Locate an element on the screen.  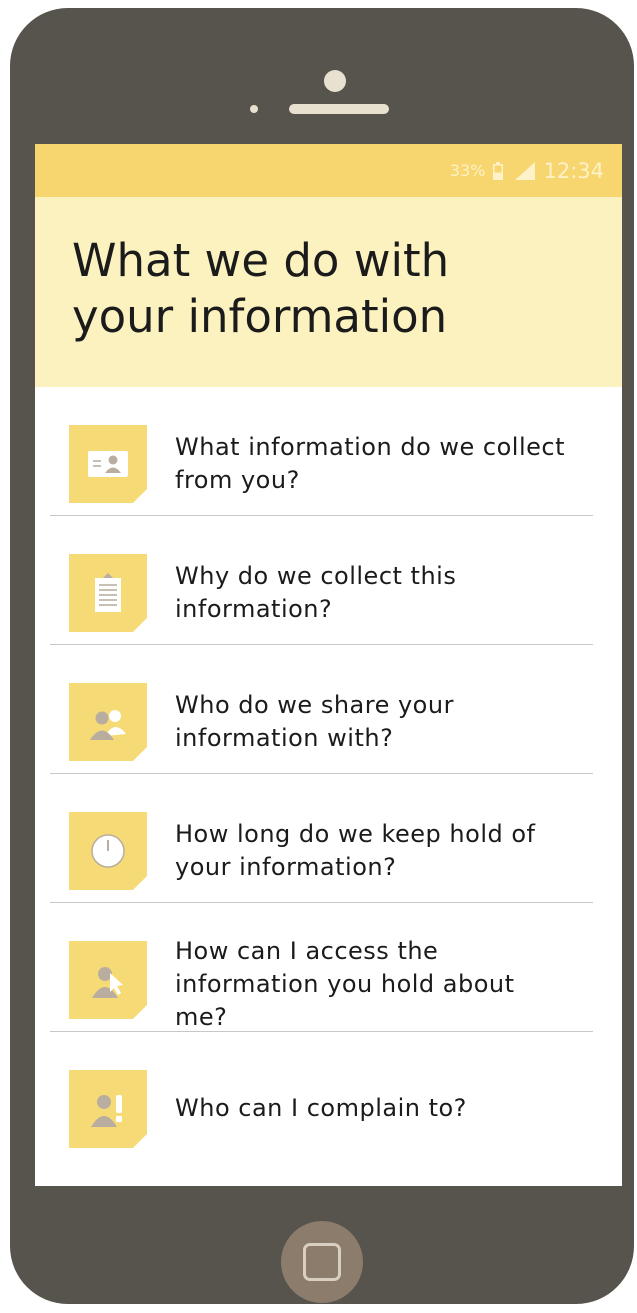
user-alert-icon is located at coordinates (106, 1111).